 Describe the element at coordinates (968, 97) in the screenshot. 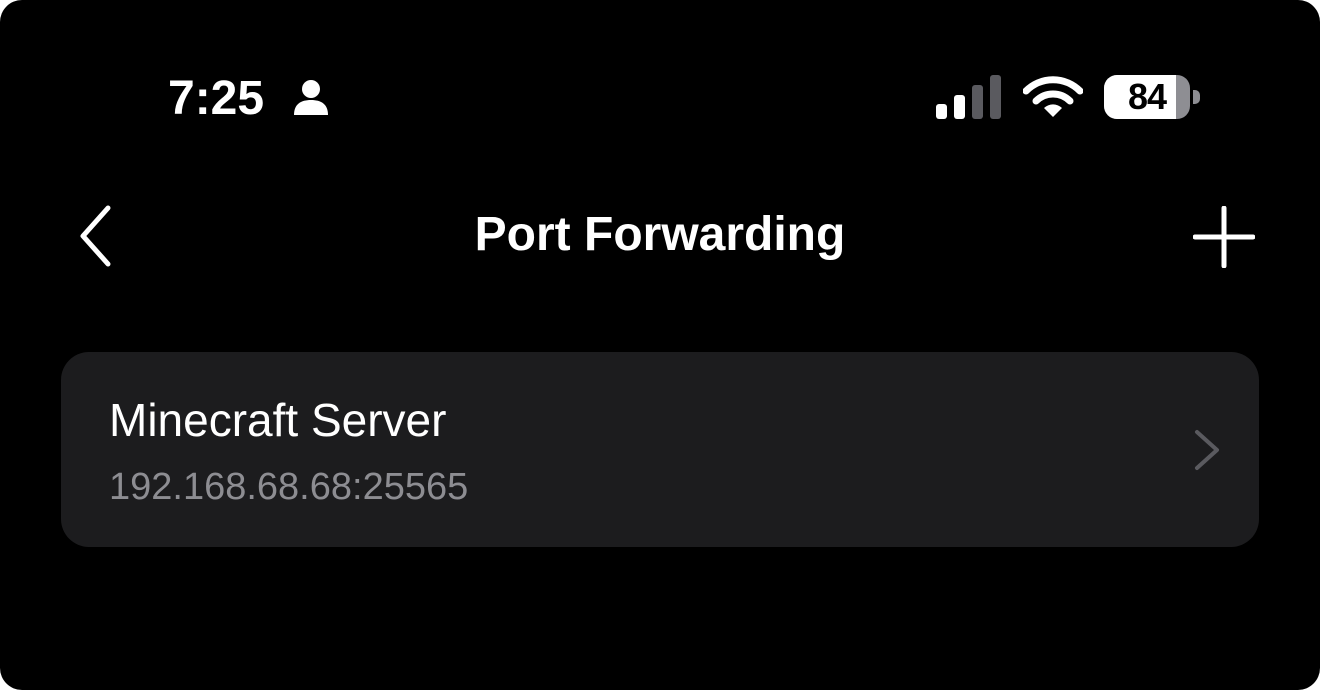

I see `signal-icon` at that location.